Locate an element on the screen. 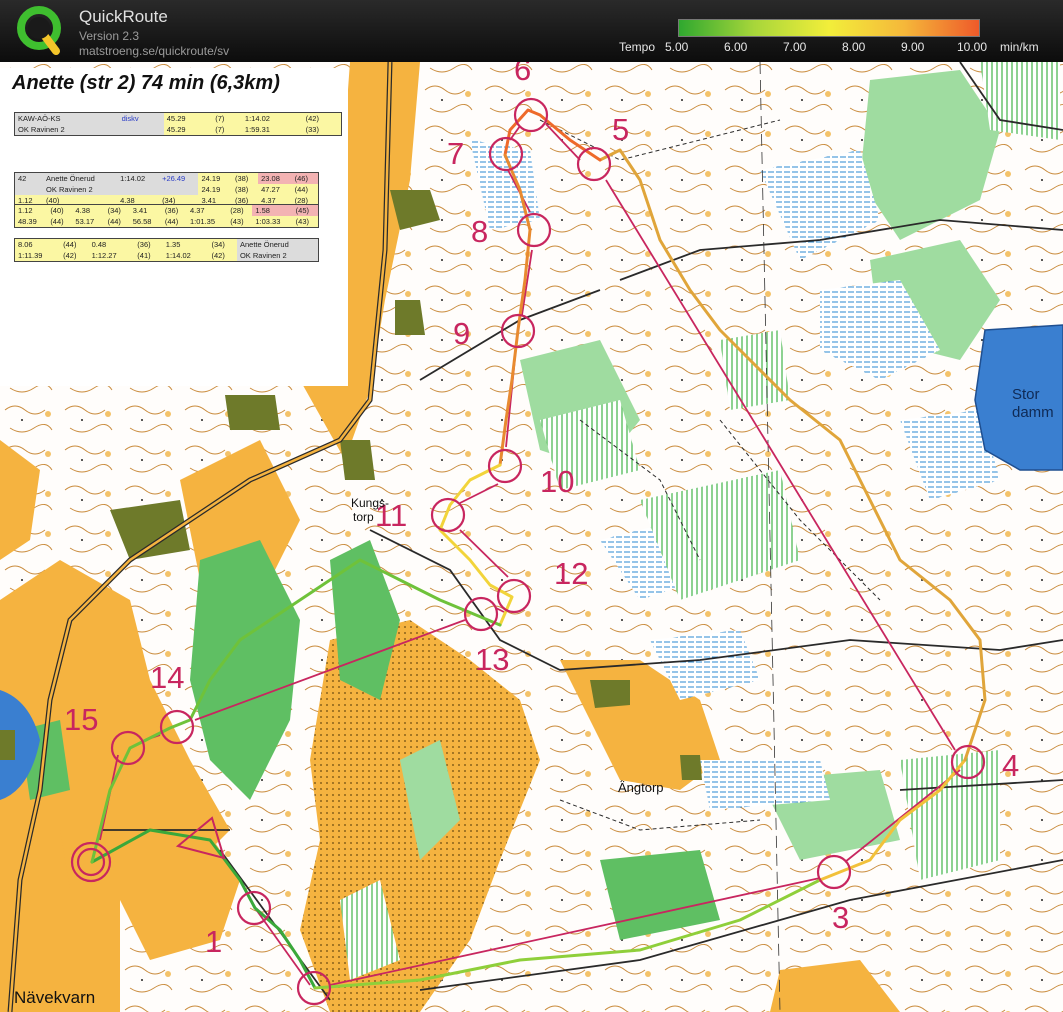 The width and height of the screenshot is (1063, 1012). table-cell: (7) is located at coordinates (227, 130).